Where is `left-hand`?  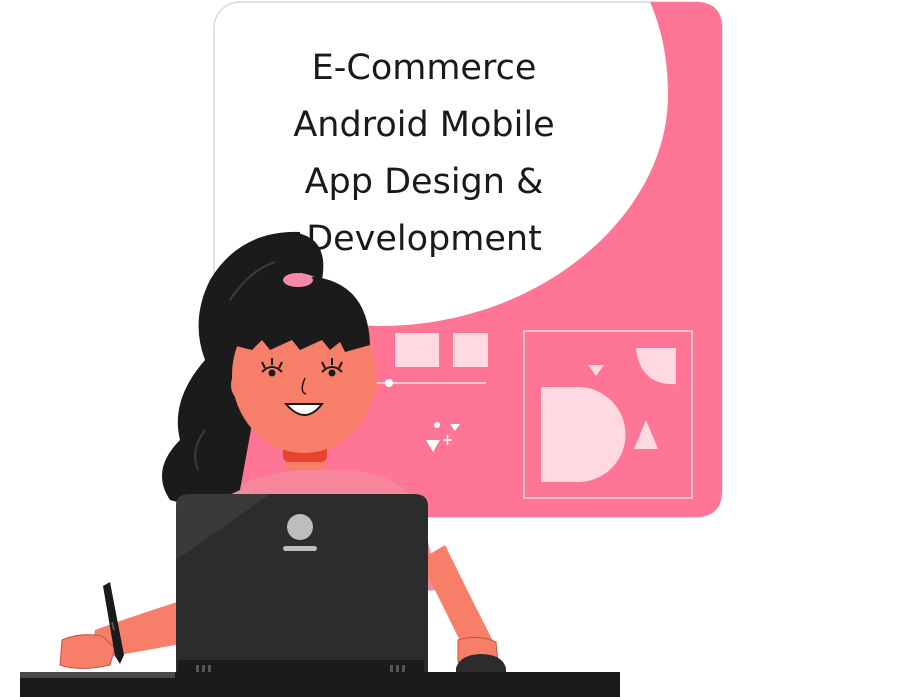
left-hand is located at coordinates (87, 651).